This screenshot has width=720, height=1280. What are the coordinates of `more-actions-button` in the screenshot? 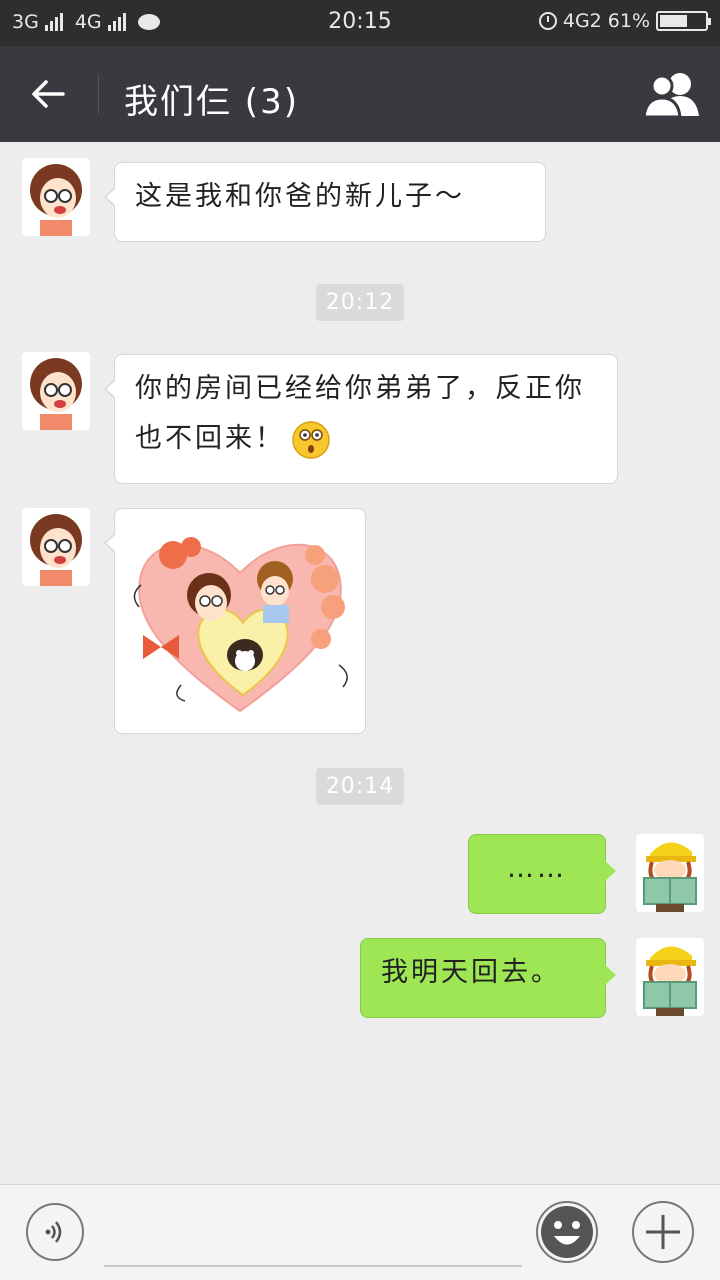 It's located at (663, 1232).